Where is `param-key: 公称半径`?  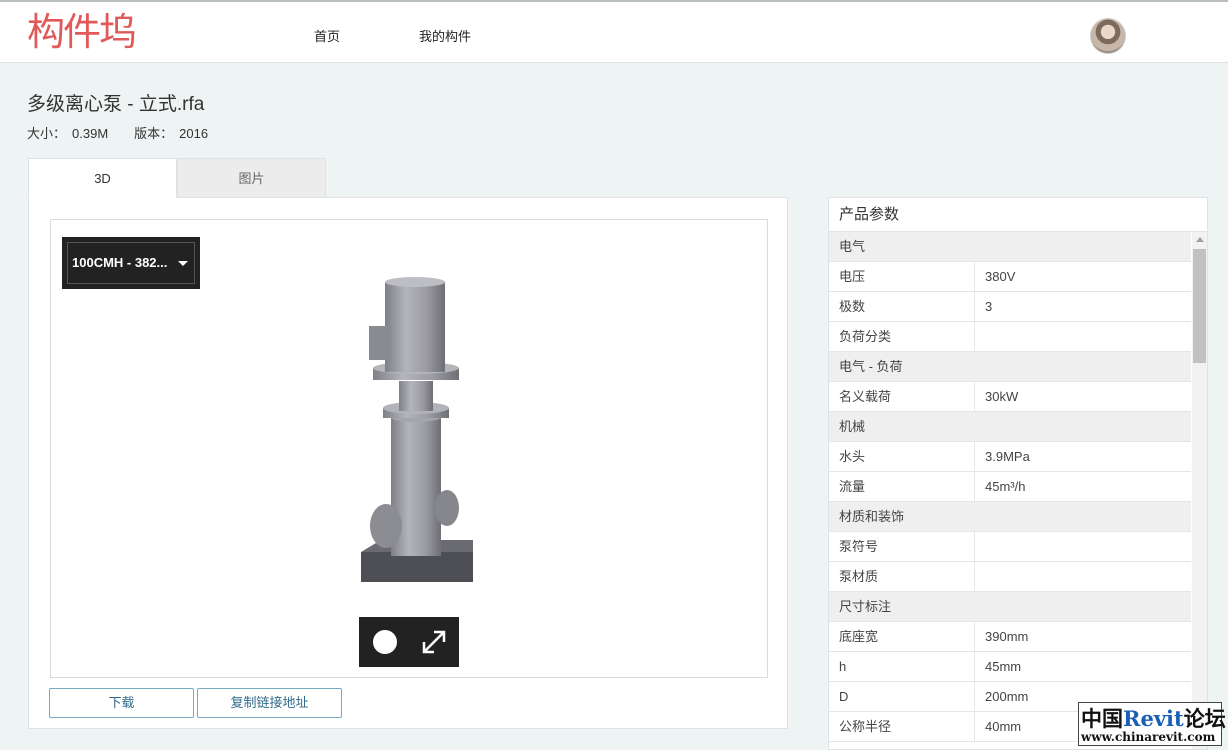 param-key: 公称半径 is located at coordinates (865, 726).